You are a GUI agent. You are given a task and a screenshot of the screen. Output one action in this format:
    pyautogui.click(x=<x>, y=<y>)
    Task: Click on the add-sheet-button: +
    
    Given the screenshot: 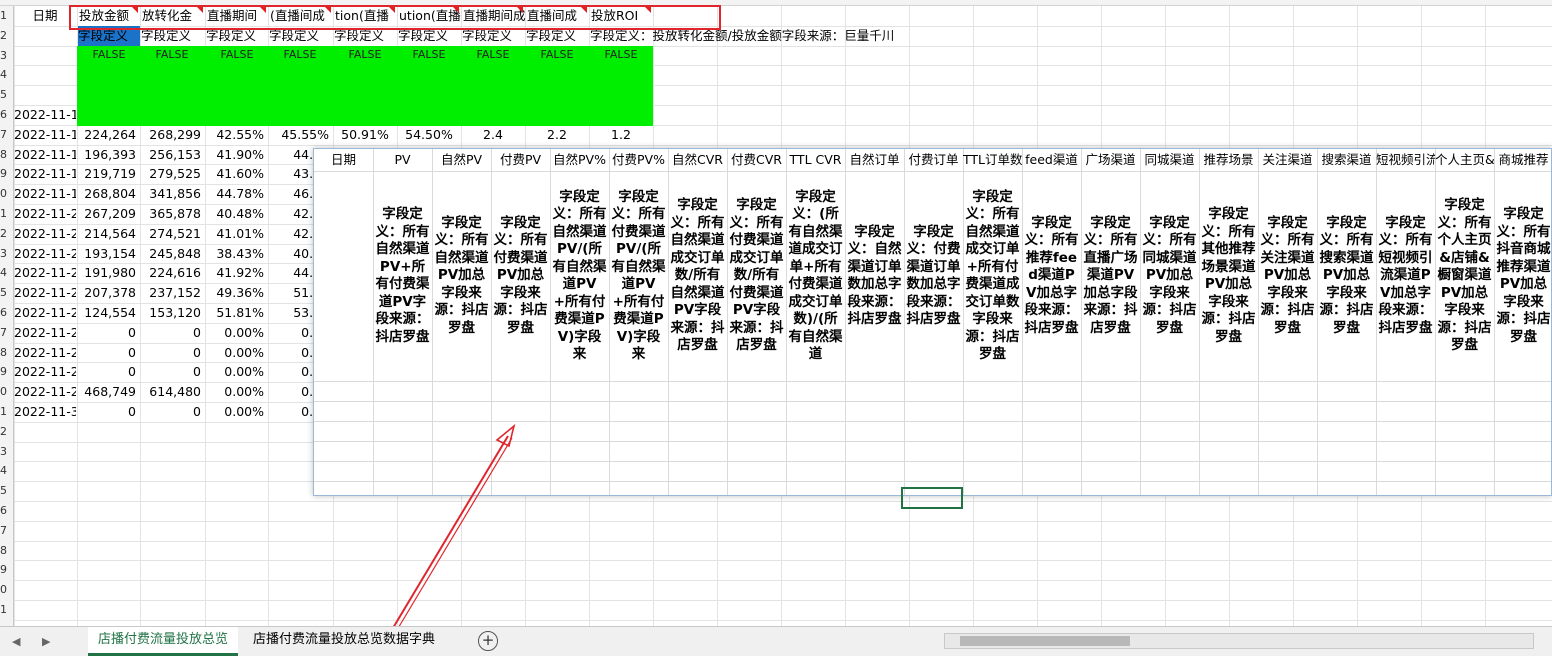 What is the action you would take?
    pyautogui.click(x=488, y=641)
    